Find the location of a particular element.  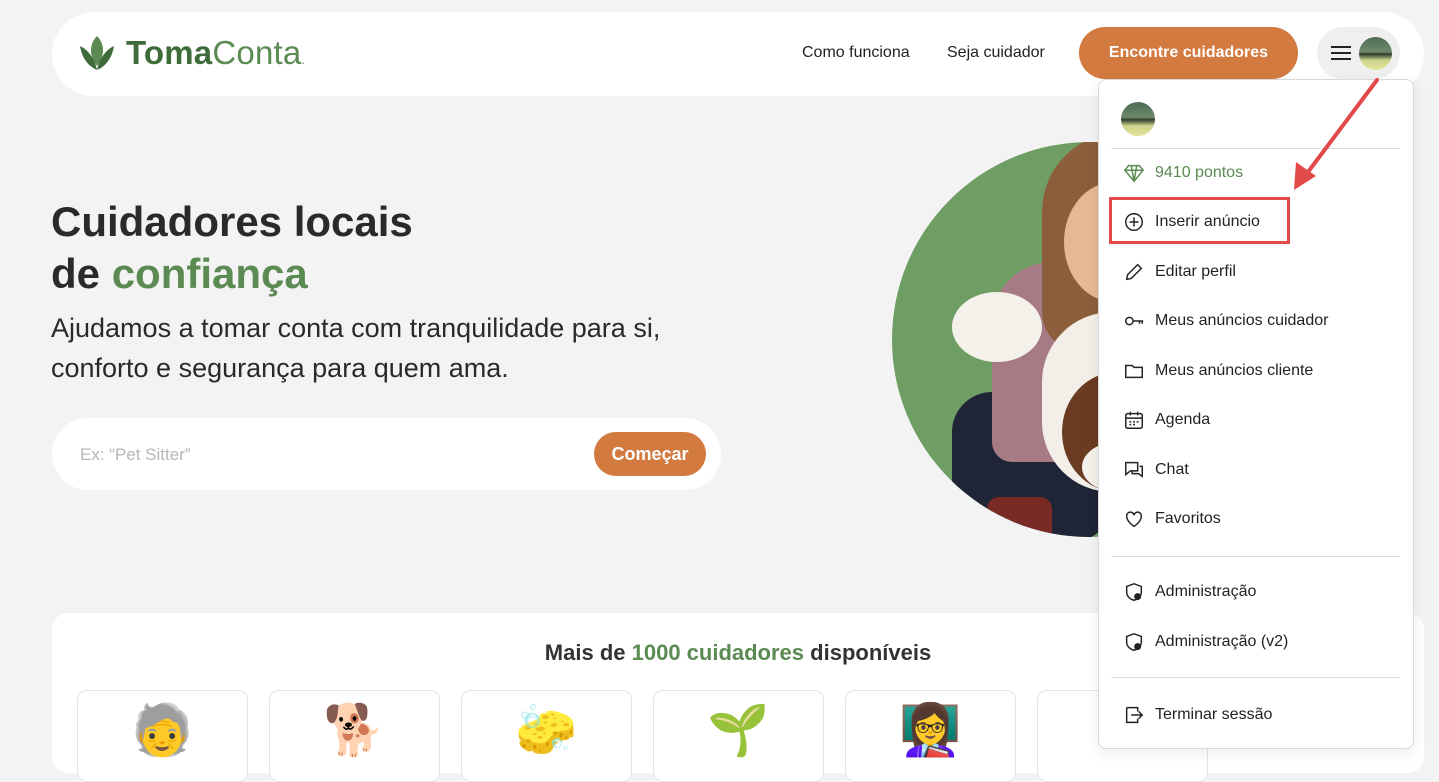

pencil-icon is located at coordinates (1134, 272).